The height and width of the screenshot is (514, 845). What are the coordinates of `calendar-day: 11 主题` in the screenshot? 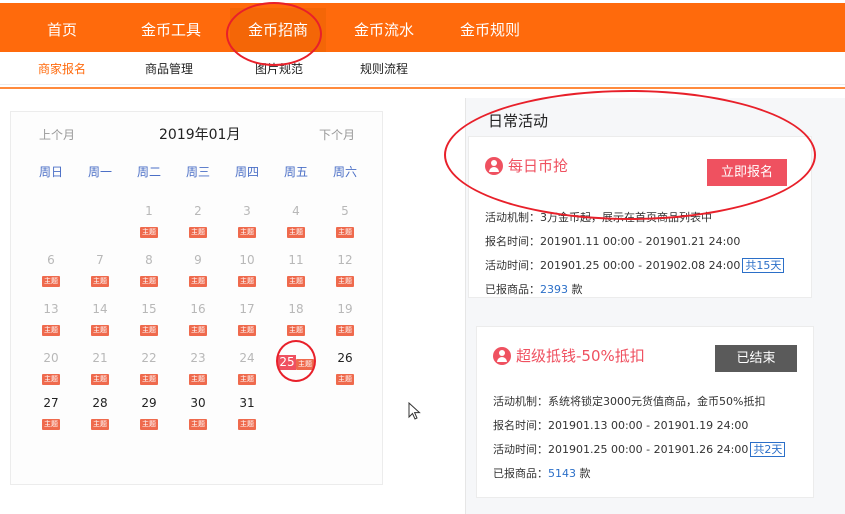 It's located at (296, 270).